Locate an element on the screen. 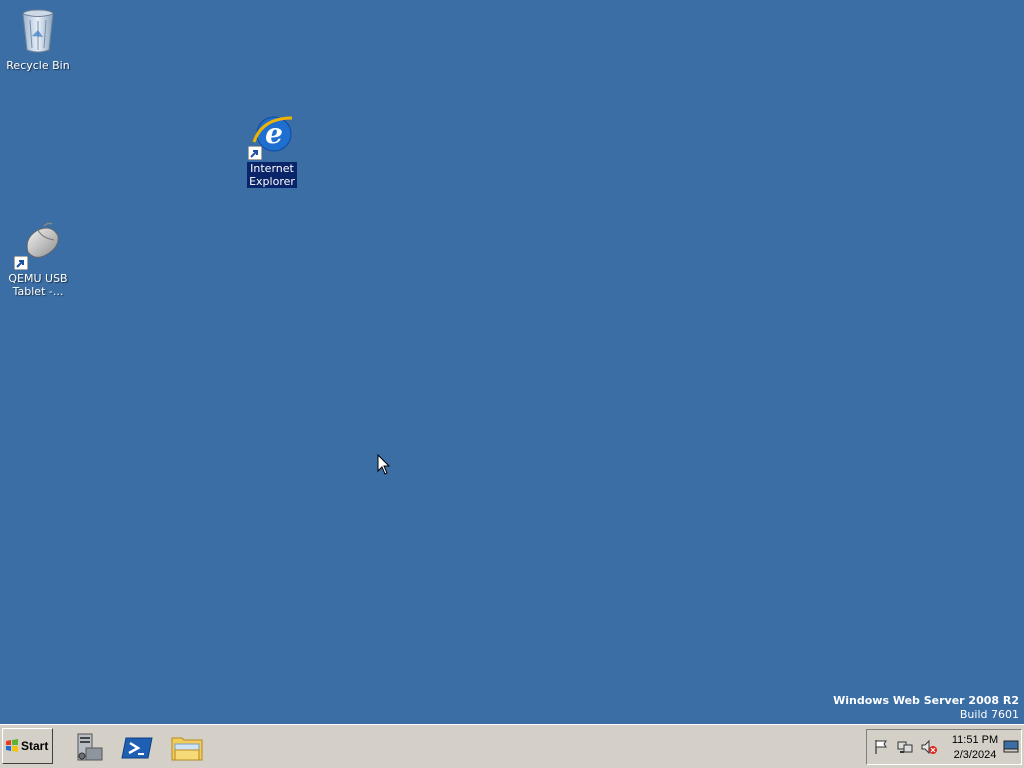  start-label: Start is located at coordinates (35, 746).